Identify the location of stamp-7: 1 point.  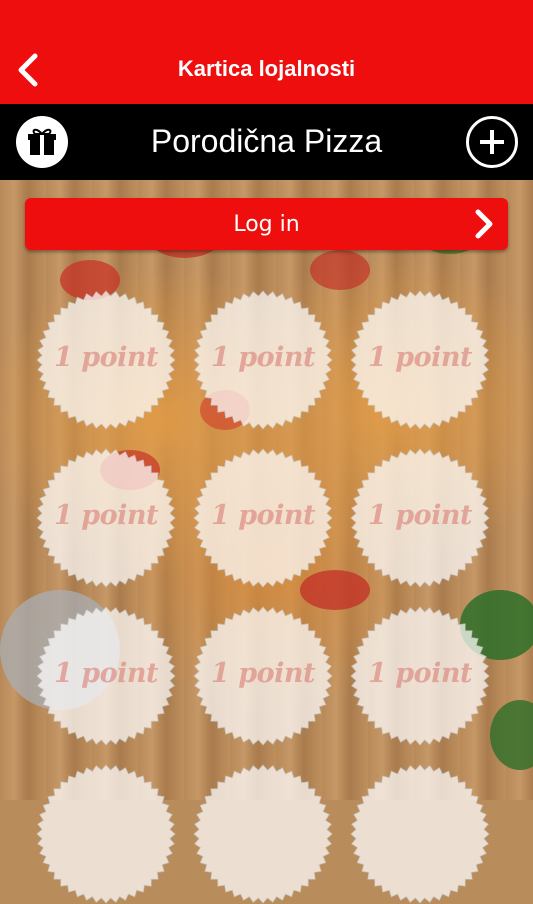
(106, 676).